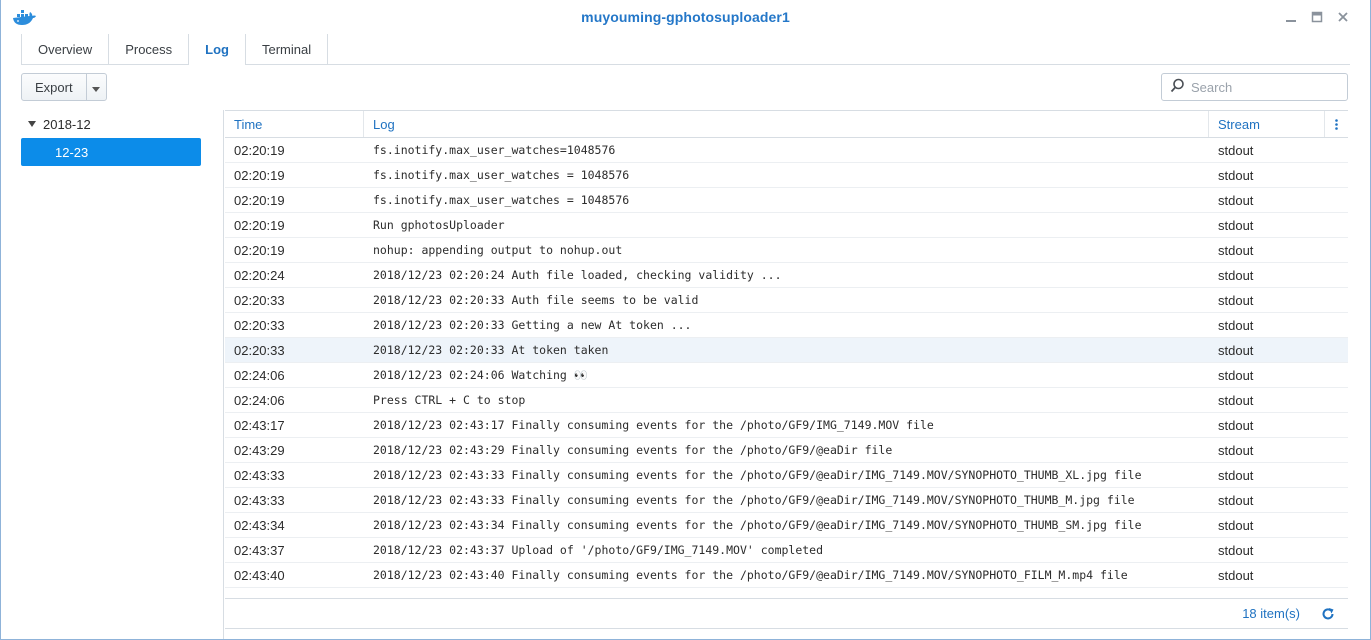  Describe the element at coordinates (1343, 17) in the screenshot. I see `close-icon` at that location.